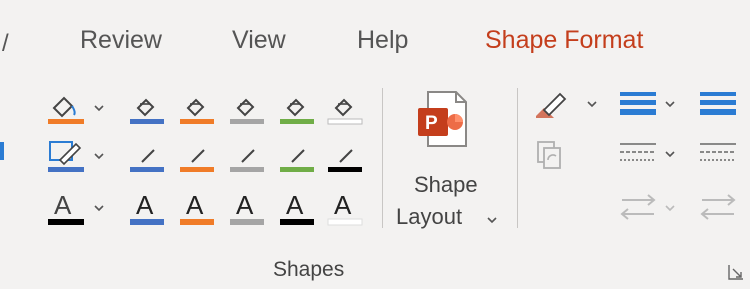 The image size is (750, 289). Describe the element at coordinates (429, 216) in the screenshot. I see `shape-layout-label-line2: Layout` at that location.